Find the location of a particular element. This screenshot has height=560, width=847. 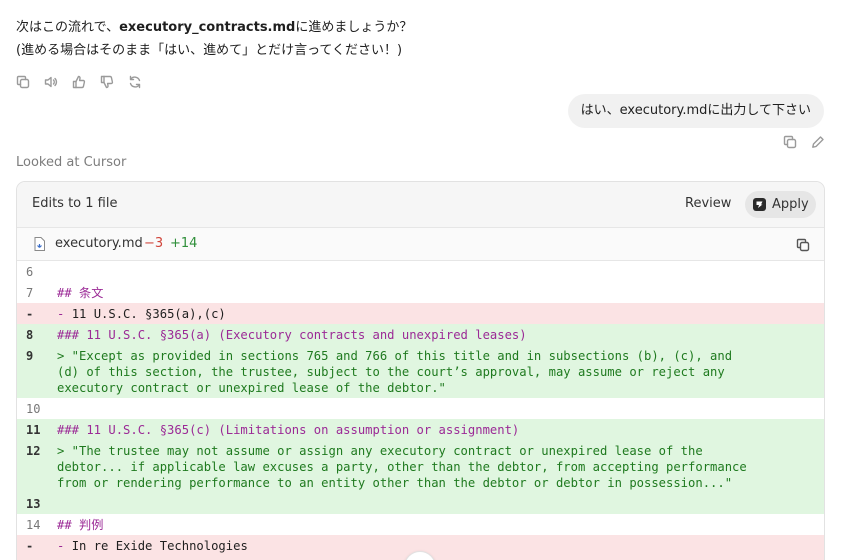

diff-code: ## 判例 is located at coordinates (80, 525).